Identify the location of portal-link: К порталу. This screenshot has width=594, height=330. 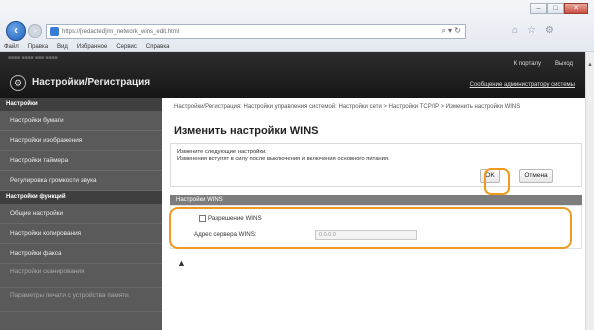
(527, 64).